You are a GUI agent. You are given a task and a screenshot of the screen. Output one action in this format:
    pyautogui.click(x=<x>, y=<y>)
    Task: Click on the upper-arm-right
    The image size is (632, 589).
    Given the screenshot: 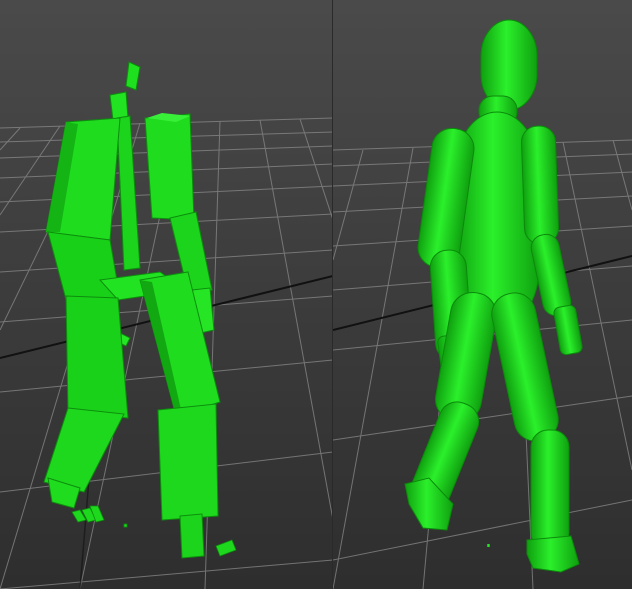 What is the action you would take?
    pyautogui.click(x=540, y=185)
    